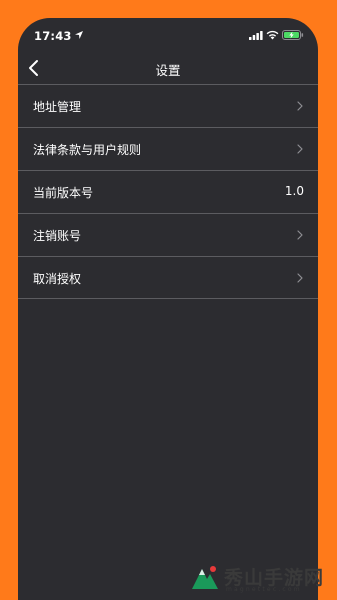 Image resolution: width=337 pixels, height=600 pixels. Describe the element at coordinates (264, 589) in the screenshot. I see `watermark-subtext: magnettec.com` at that location.